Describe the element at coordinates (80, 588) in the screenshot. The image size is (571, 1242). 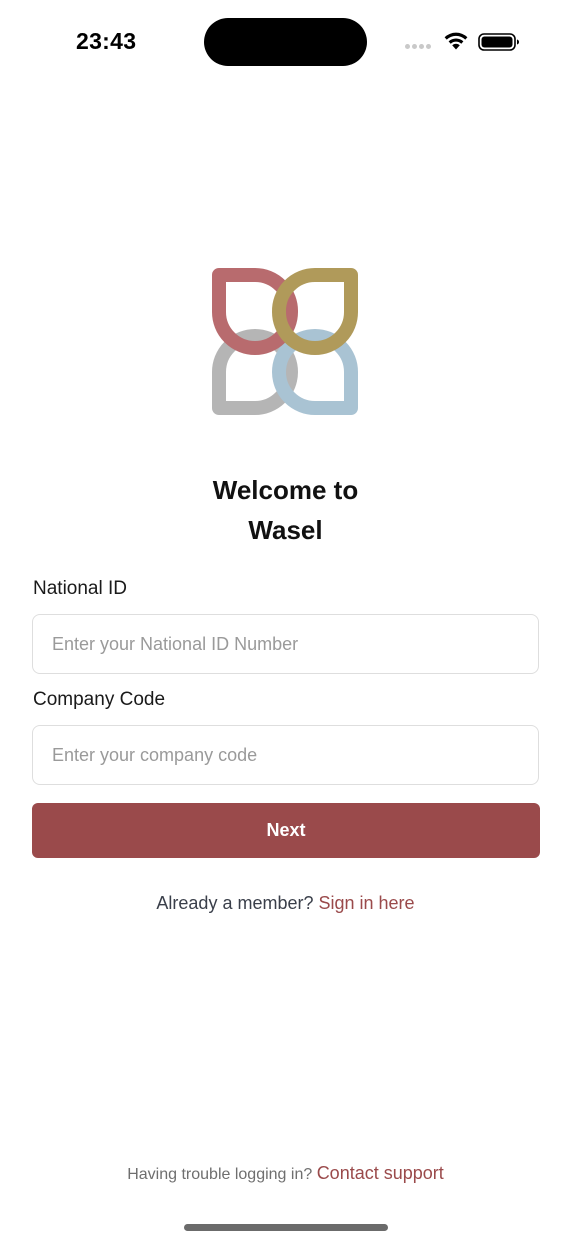
I see `national-id-label: National ID` at that location.